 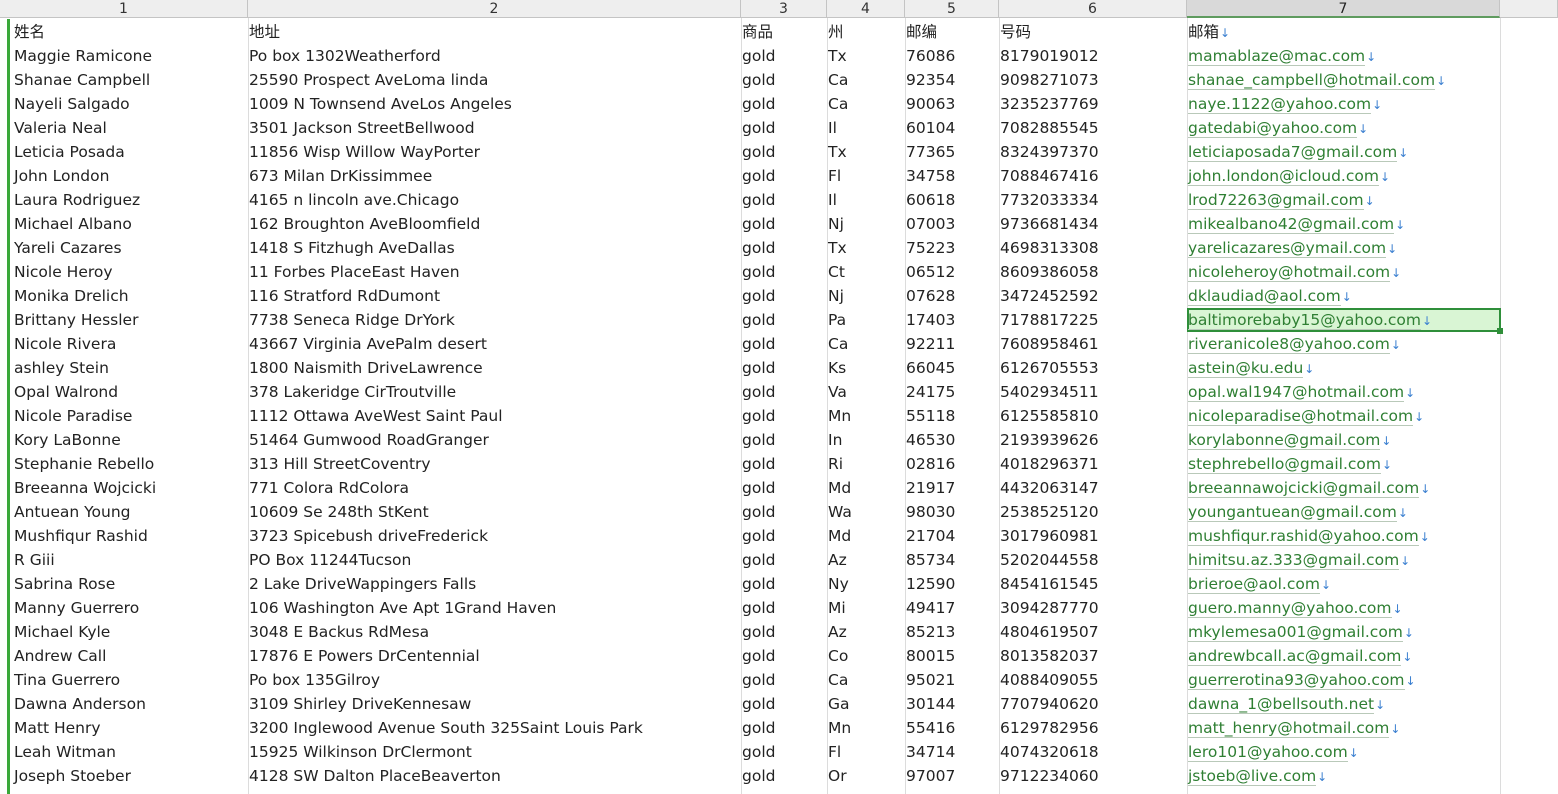 What do you see at coordinates (1309, 488) in the screenshot?
I see `email-cell: breeannawojcicki@gmail.com↓` at bounding box center [1309, 488].